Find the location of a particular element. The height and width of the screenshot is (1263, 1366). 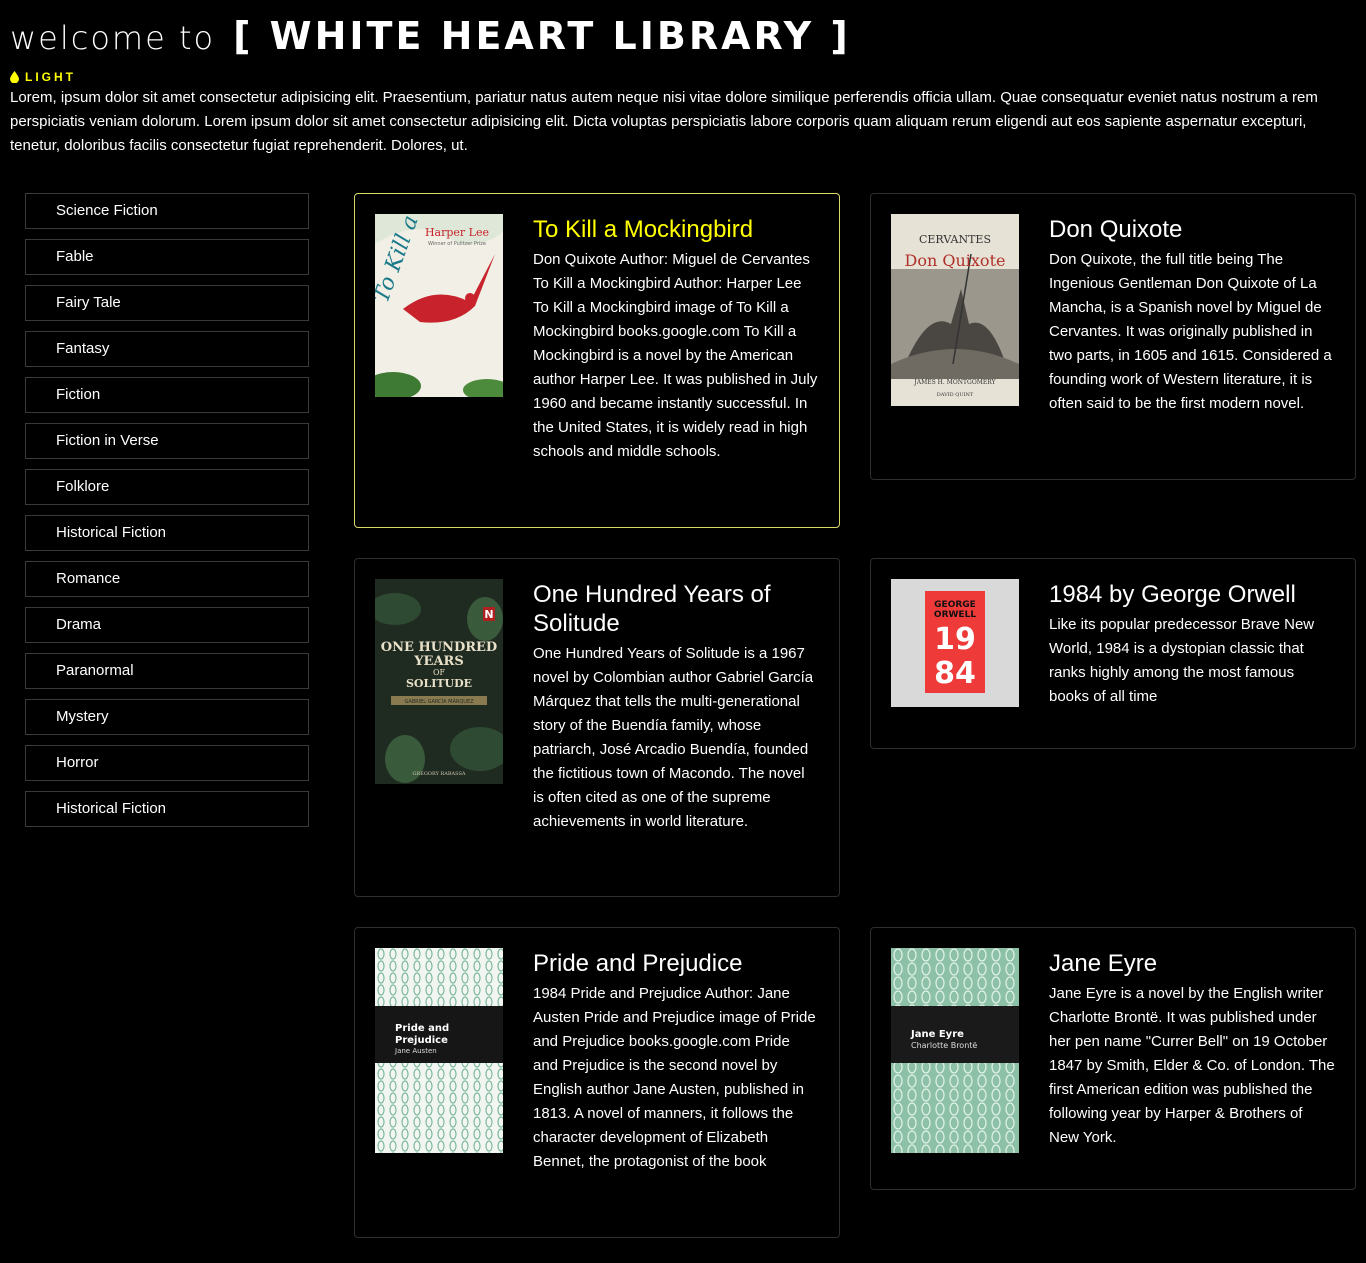

cover-credit-text: GREGORY RABASSA is located at coordinates (438, 774).